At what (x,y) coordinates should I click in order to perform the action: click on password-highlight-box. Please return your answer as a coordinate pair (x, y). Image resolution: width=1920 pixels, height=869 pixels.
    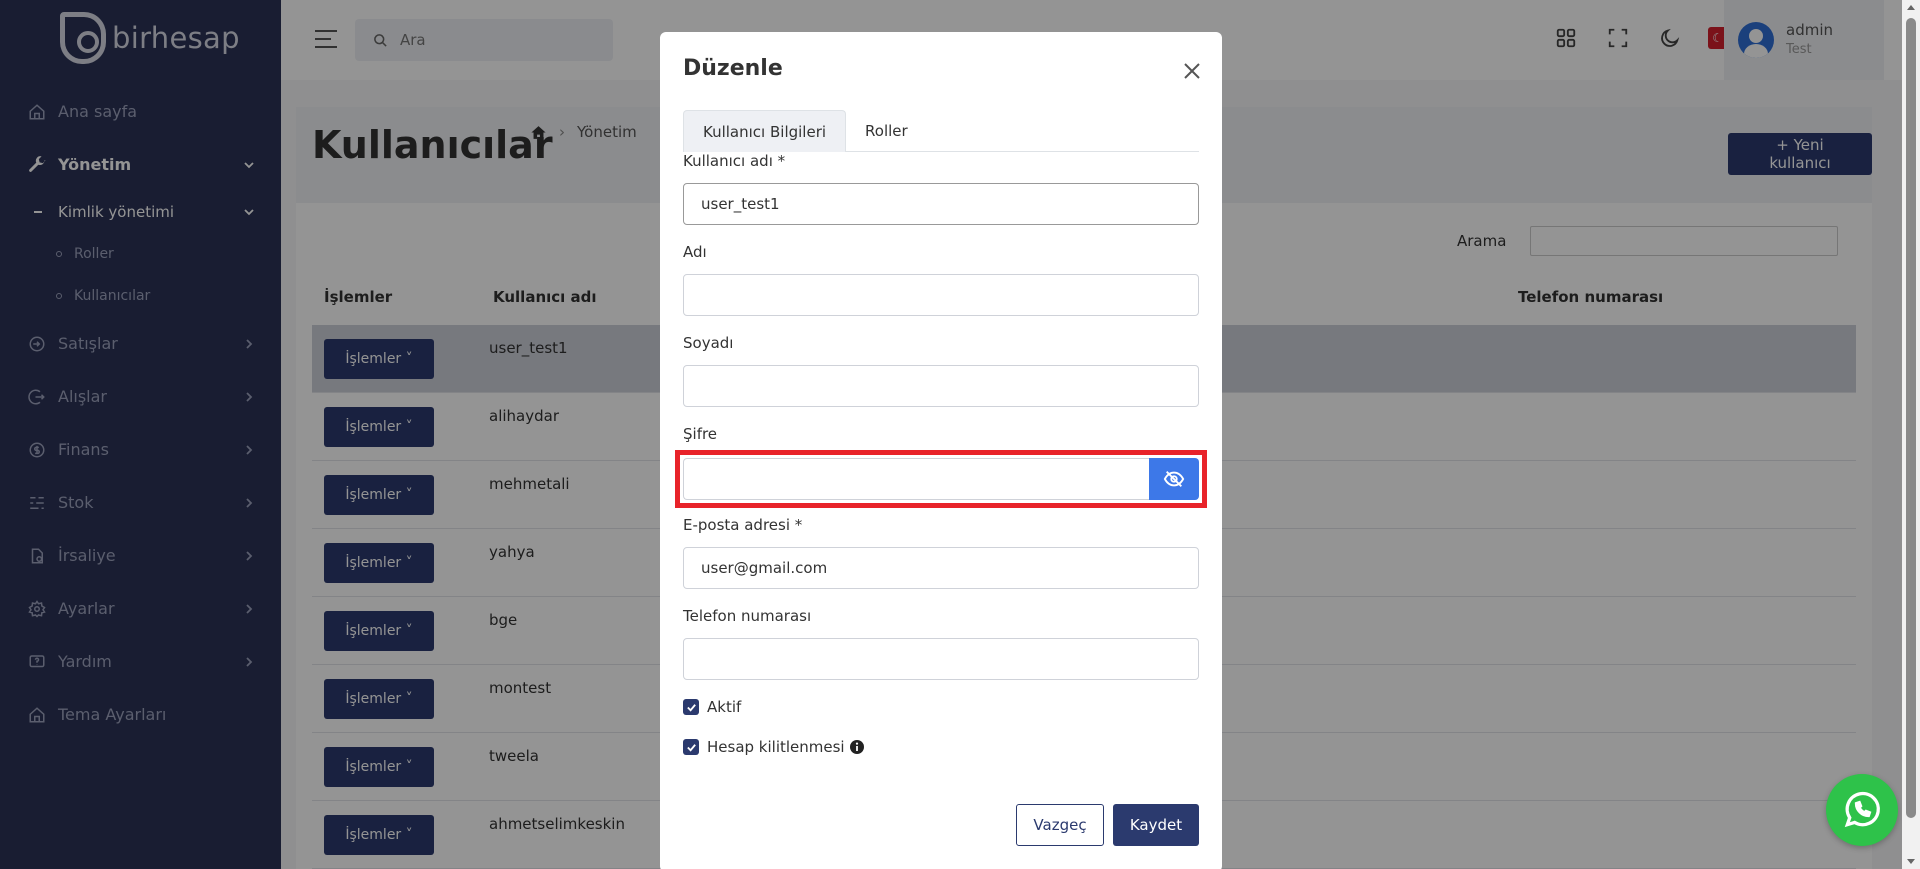
    Looking at the image, I should click on (941, 479).